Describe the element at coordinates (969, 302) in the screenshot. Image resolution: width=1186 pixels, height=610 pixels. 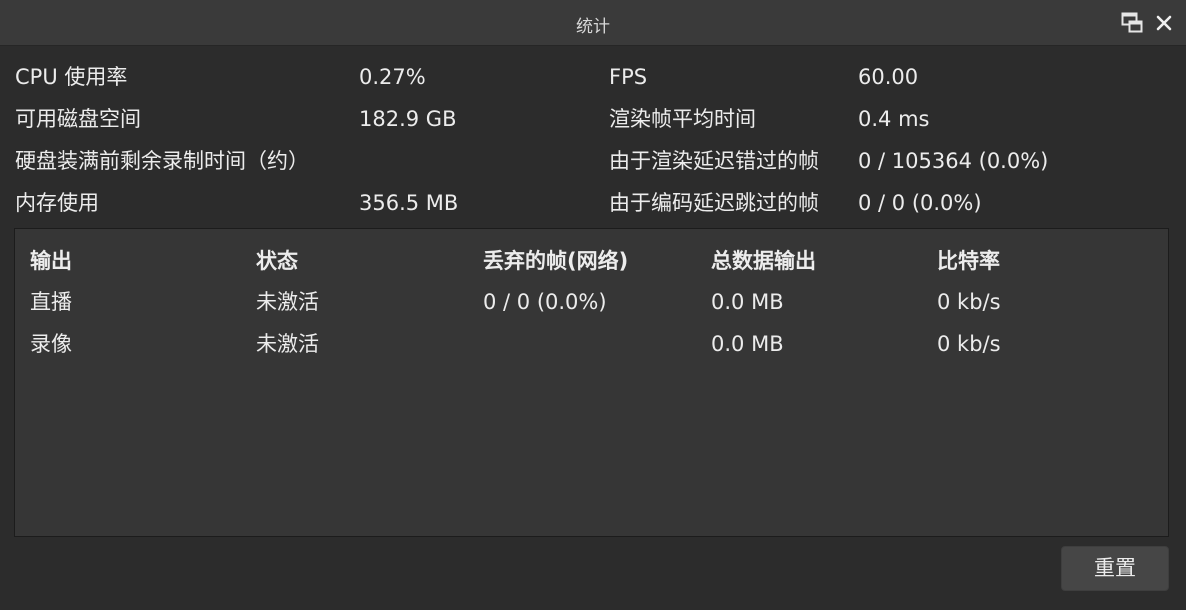
I see `row-stream-bitrate: 0 kb/s` at that location.